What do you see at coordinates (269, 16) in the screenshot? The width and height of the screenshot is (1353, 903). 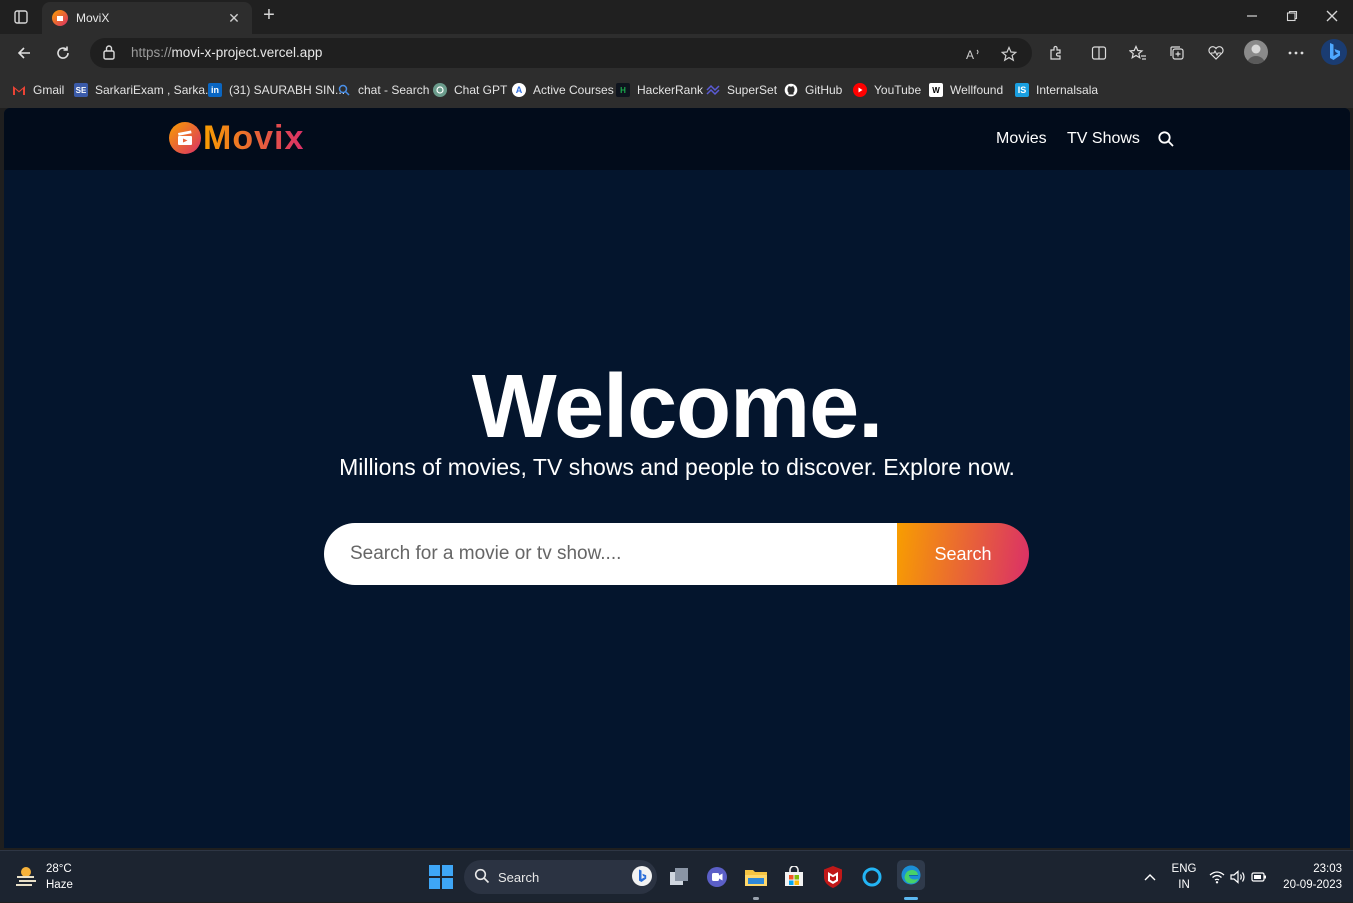 I see `new-tab-button: +` at bounding box center [269, 16].